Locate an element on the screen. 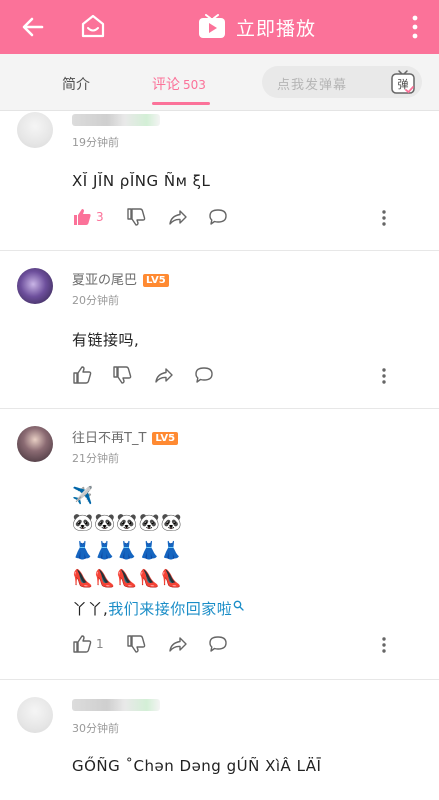 This screenshot has width=439, height=800. comment-text: 有链接吗, is located at coordinates (106, 340).